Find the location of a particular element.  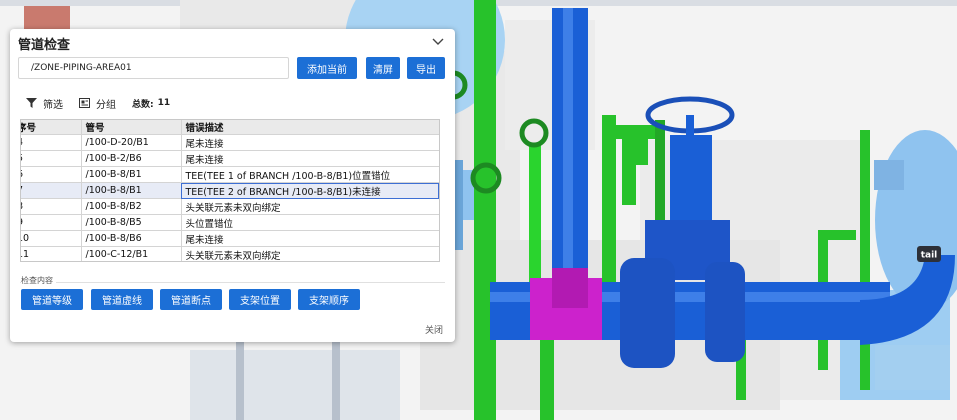

cell-index: 7 is located at coordinates (51, 190).